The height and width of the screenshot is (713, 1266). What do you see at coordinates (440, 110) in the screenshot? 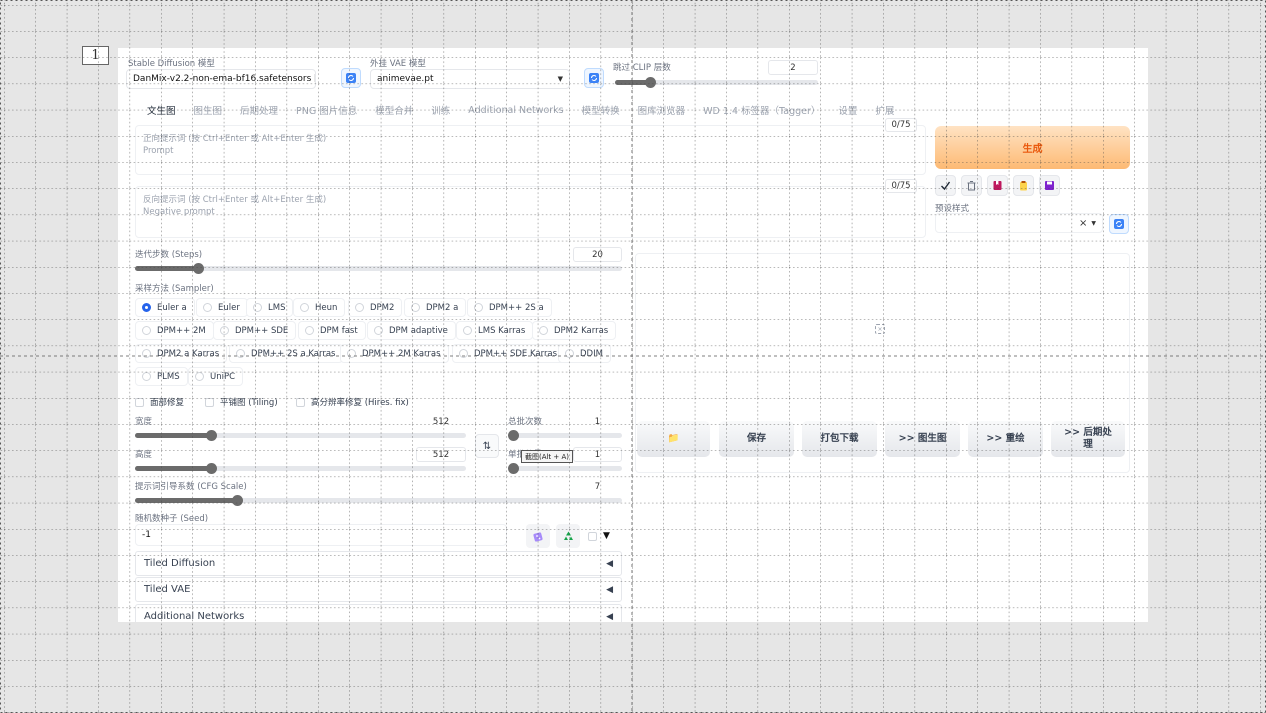
I see `tab-train: 训练` at bounding box center [440, 110].